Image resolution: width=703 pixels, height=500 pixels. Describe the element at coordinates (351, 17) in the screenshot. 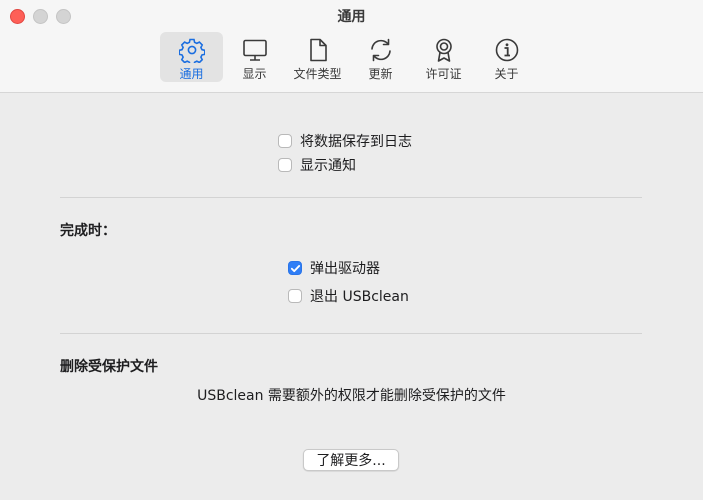

I see `window-title: 通用` at that location.